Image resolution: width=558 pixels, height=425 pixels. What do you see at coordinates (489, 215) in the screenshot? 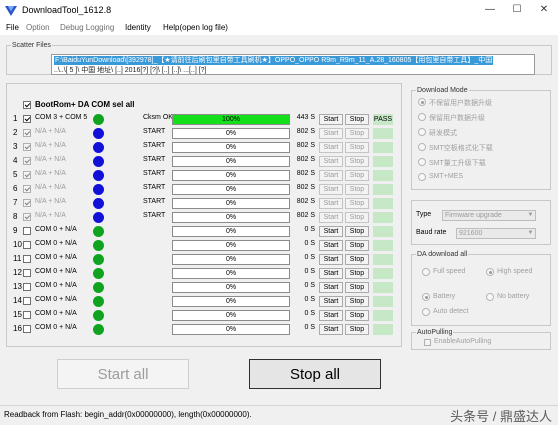
I see `type-select: Firmware upgrade ▼` at bounding box center [489, 215].